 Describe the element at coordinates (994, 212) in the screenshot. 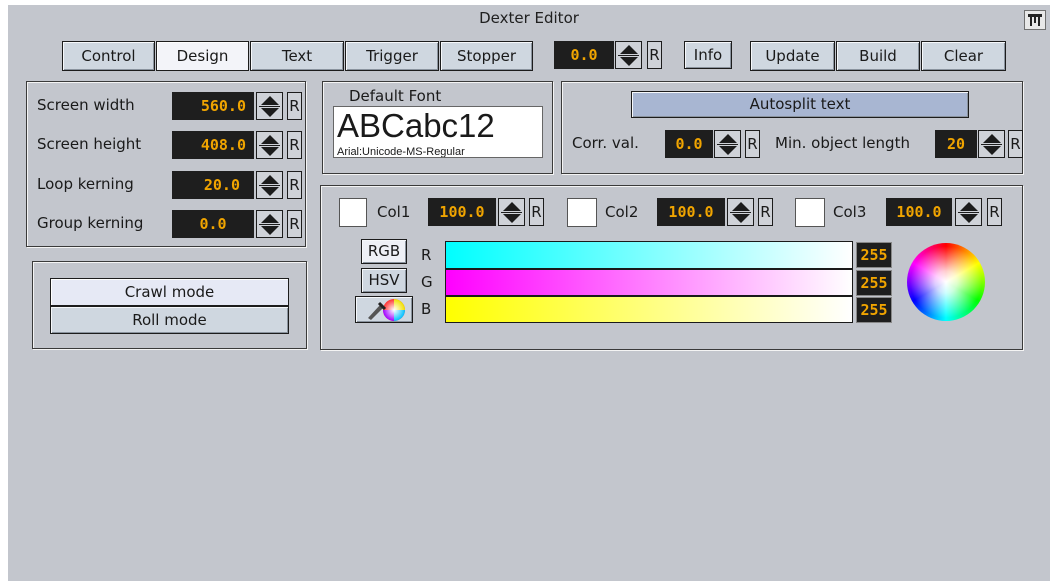

I see `col3-reset-button: R` at that location.